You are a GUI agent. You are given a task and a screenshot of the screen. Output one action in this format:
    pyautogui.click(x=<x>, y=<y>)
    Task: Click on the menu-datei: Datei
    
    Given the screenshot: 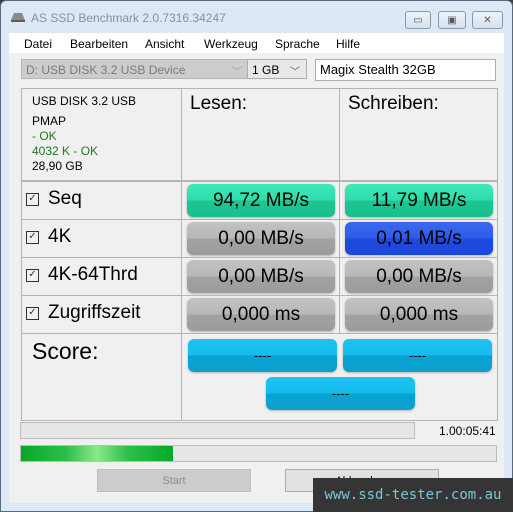 What is the action you would take?
    pyautogui.click(x=38, y=44)
    